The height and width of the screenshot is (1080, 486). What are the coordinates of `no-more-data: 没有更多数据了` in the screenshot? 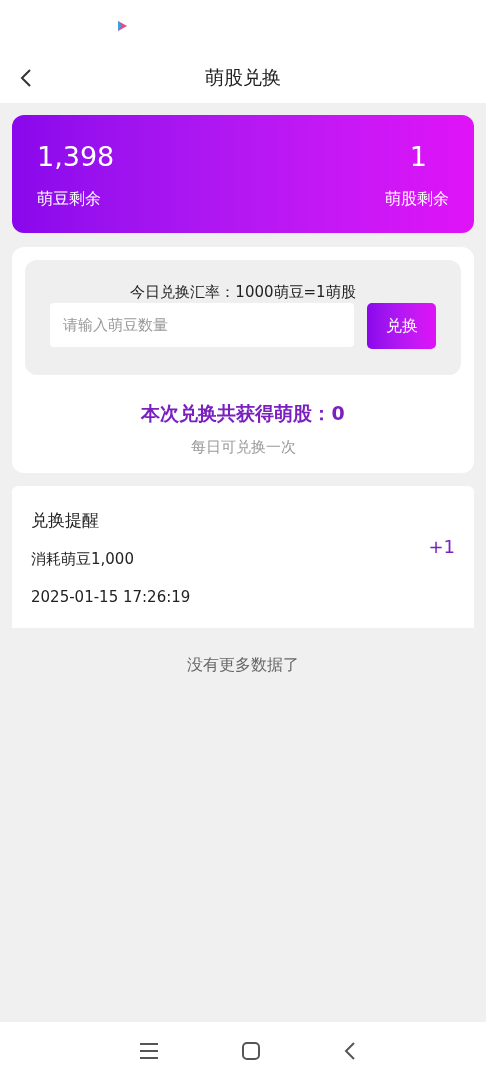 It's located at (243, 665).